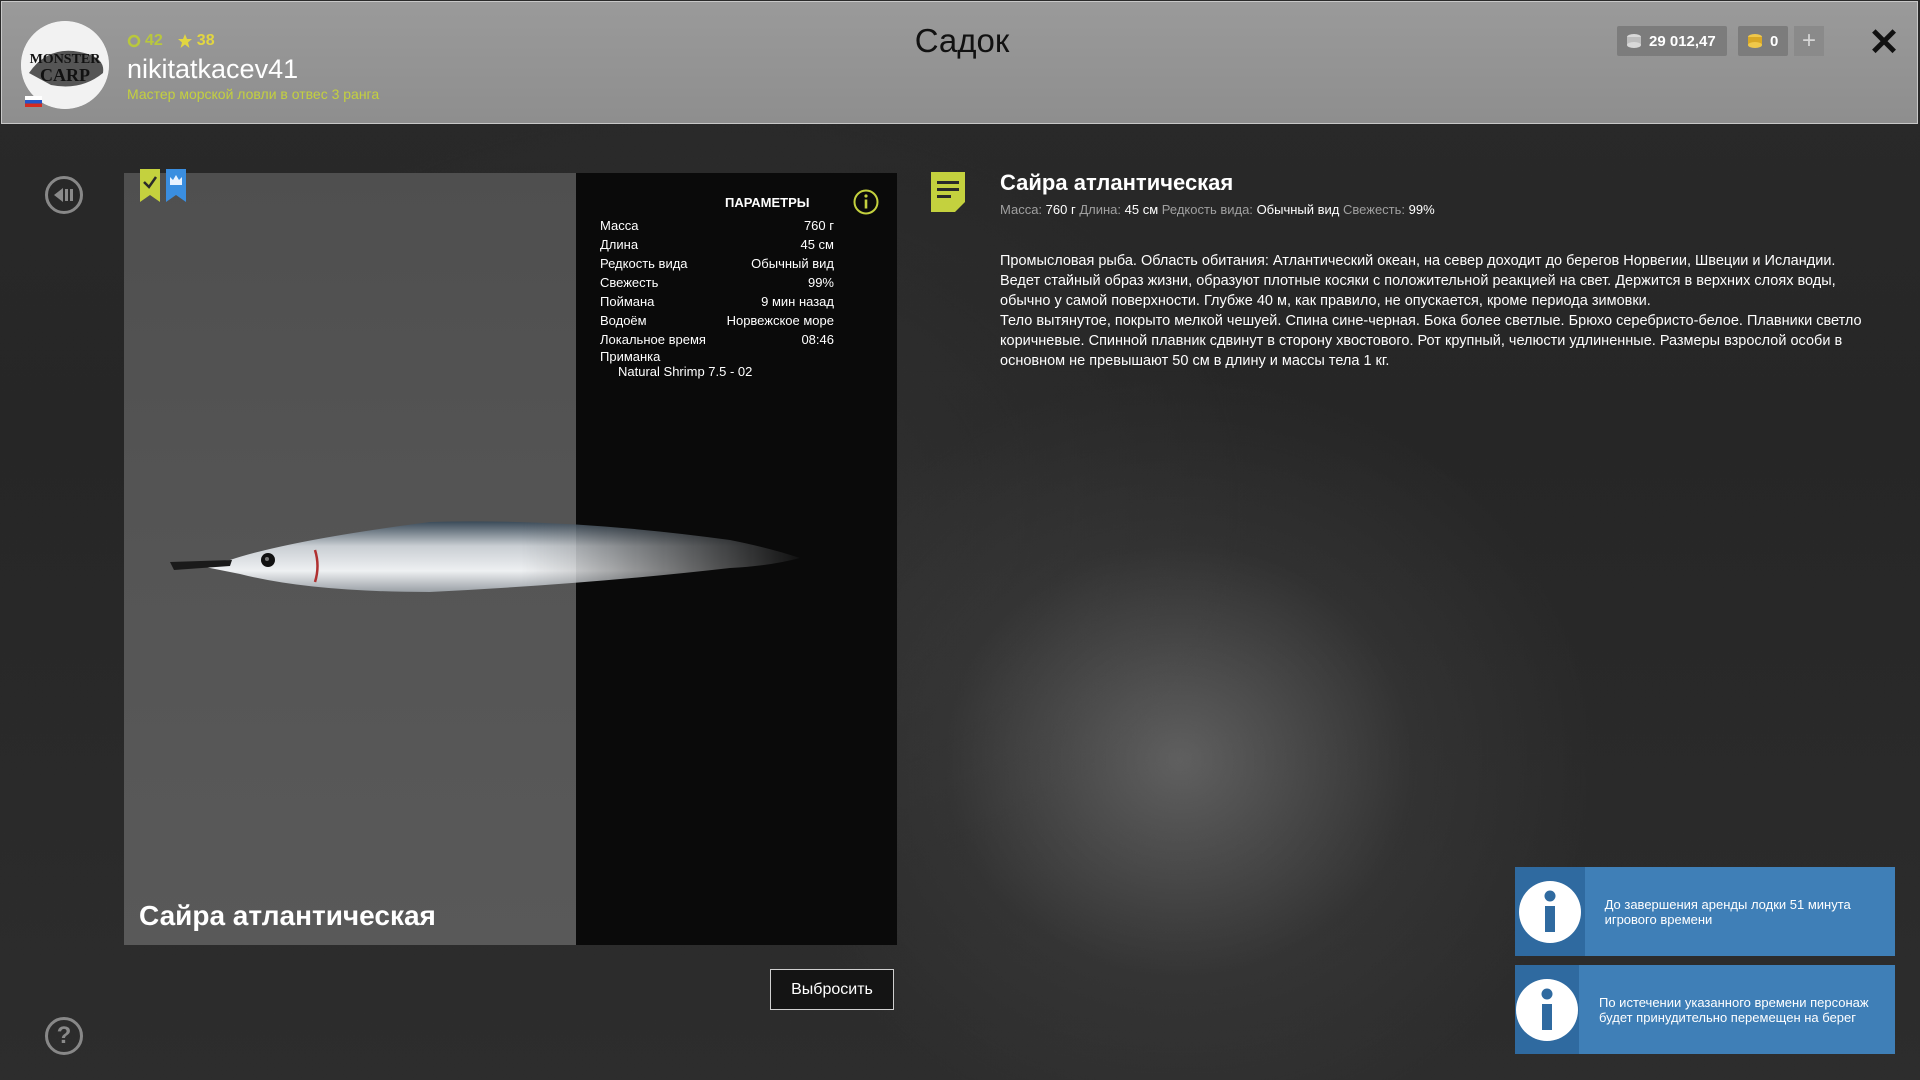 The image size is (1920, 1080). I want to click on param-label: Поймана, so click(627, 301).